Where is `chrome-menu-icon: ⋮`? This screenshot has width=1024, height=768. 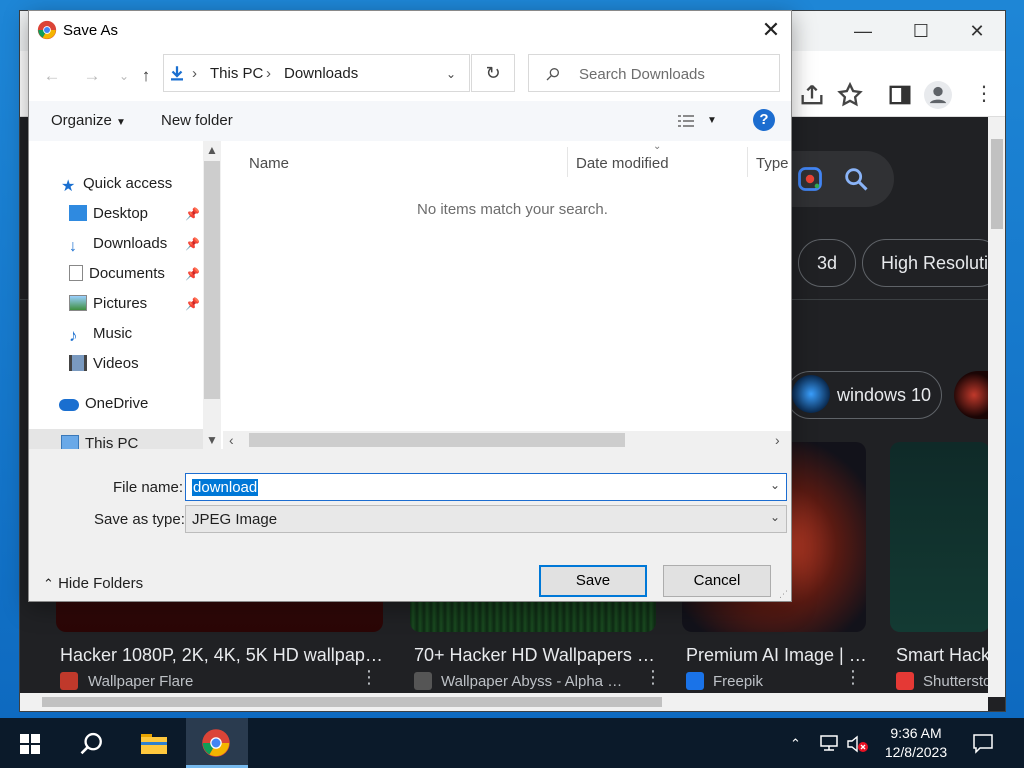 chrome-menu-icon: ⋮ is located at coordinates (984, 95).